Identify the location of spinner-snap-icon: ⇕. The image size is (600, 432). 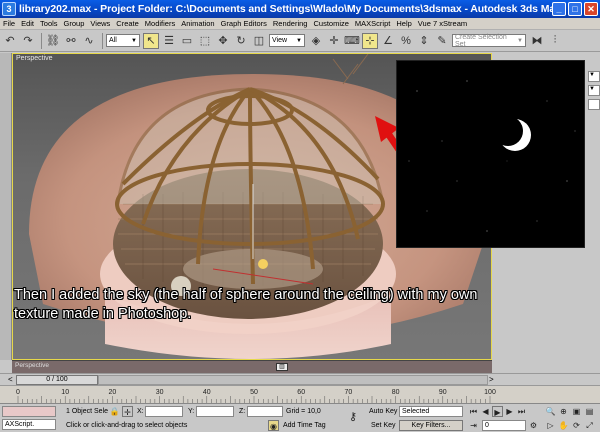
(424, 41).